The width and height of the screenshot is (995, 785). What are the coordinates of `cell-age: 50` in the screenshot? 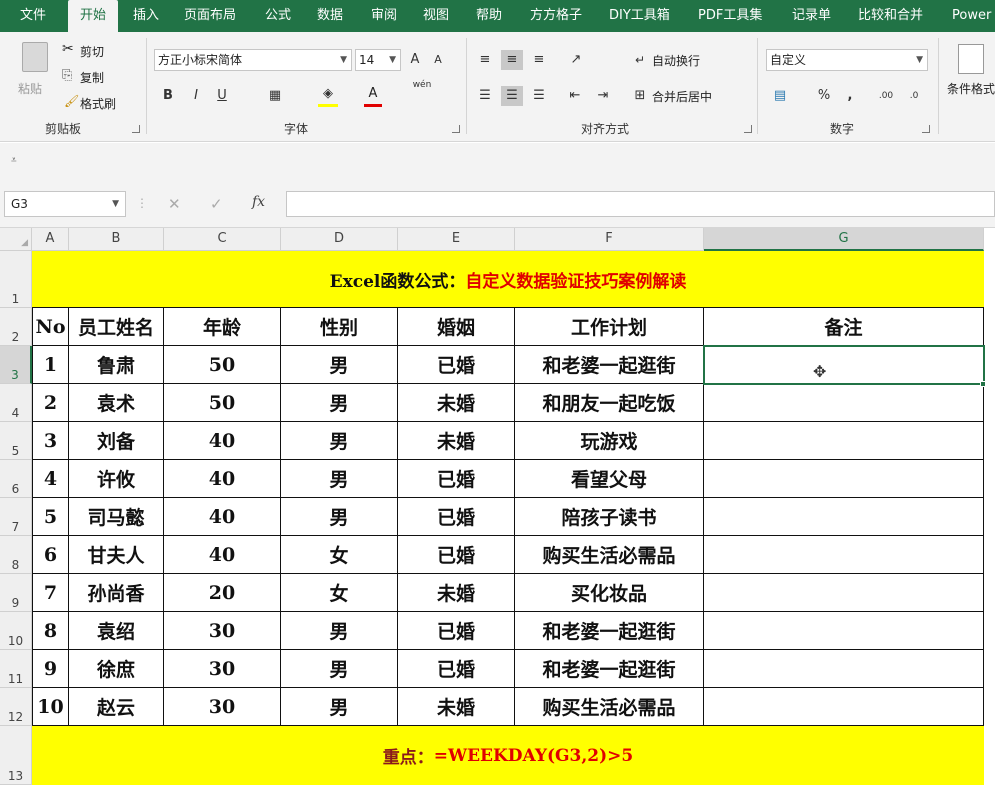 It's located at (222, 365).